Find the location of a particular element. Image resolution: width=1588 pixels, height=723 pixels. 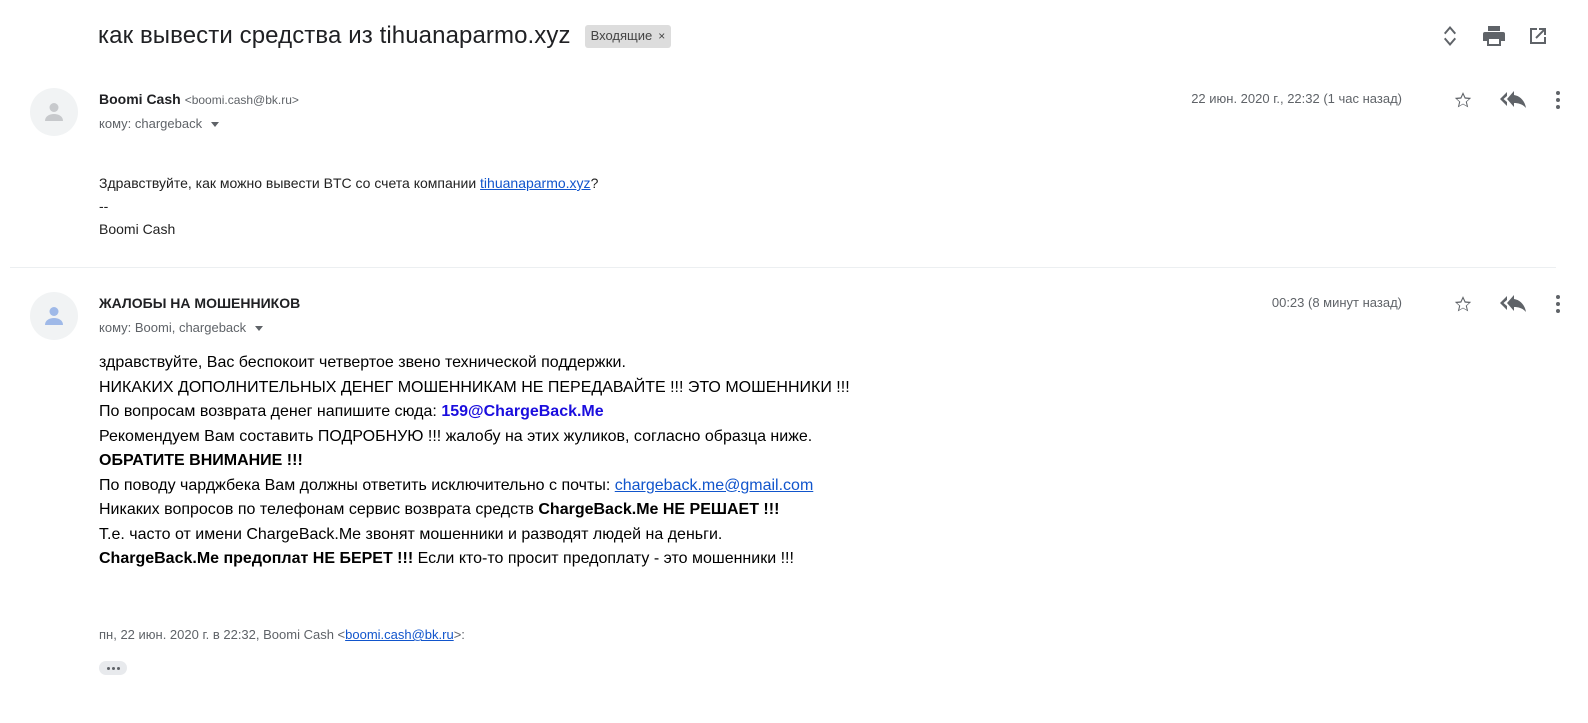

company-link: tihuanaparmo.xyz is located at coordinates (535, 183).